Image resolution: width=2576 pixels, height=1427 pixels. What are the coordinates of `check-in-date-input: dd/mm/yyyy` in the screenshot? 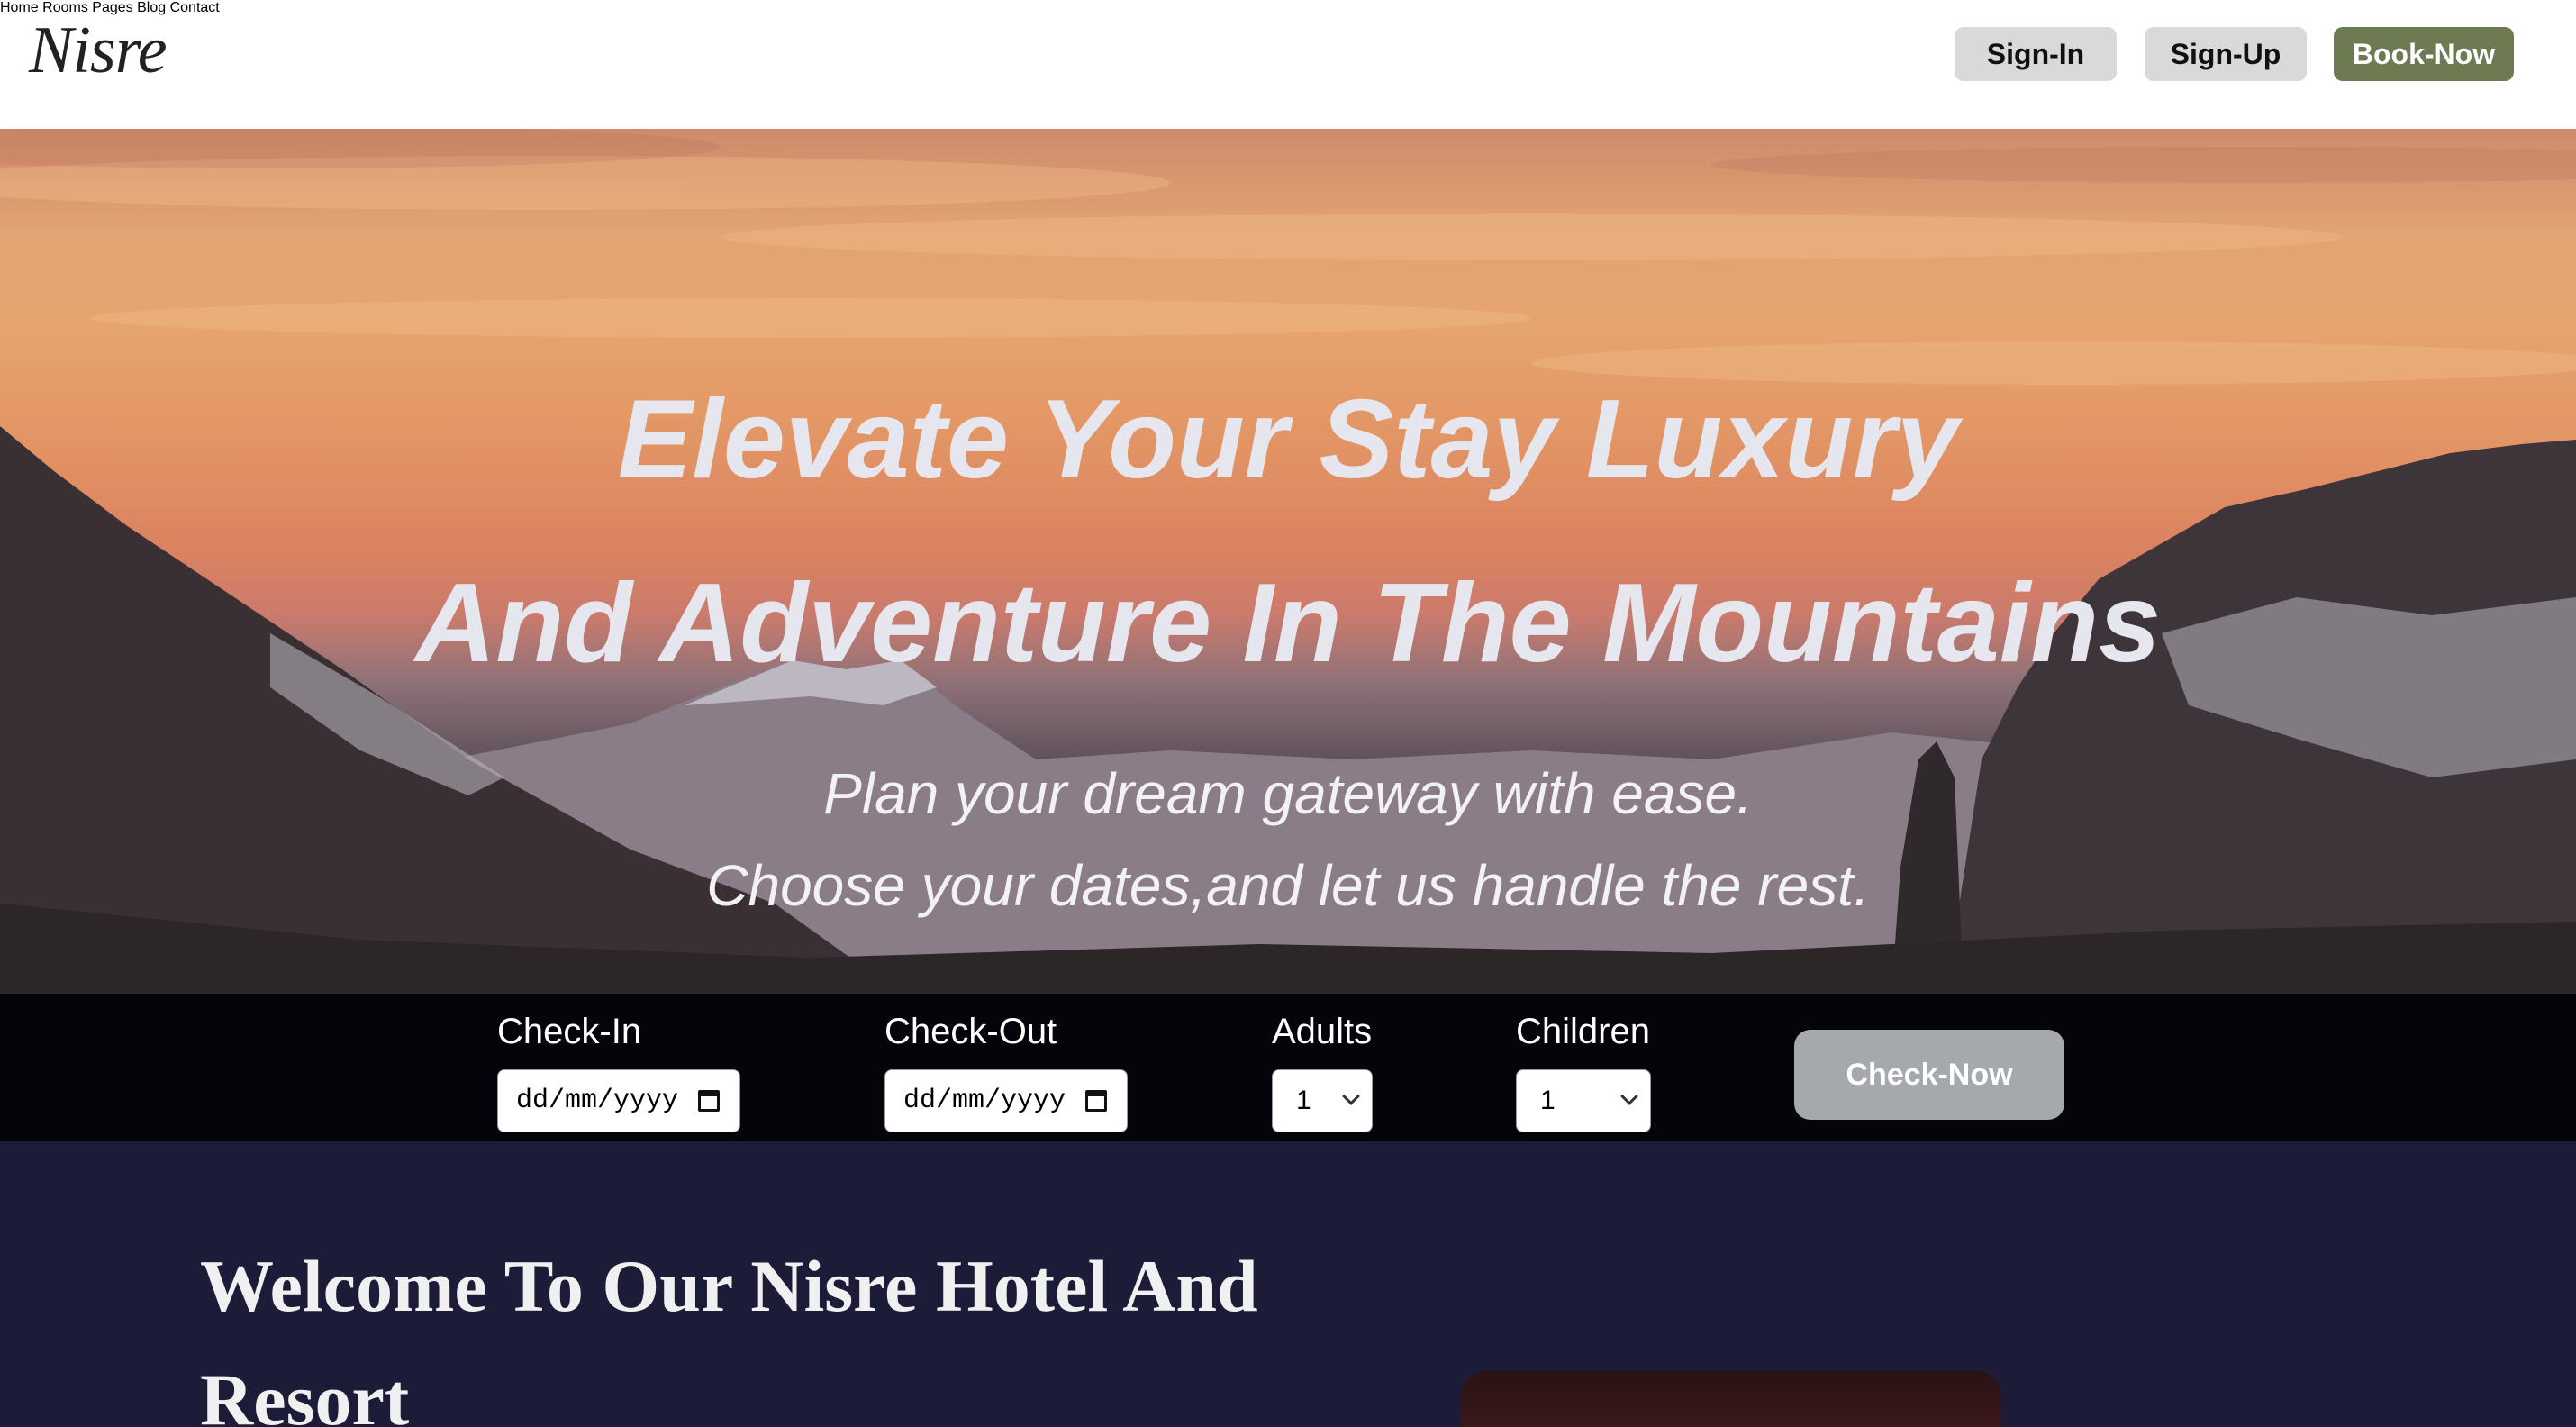 It's located at (618, 1100).